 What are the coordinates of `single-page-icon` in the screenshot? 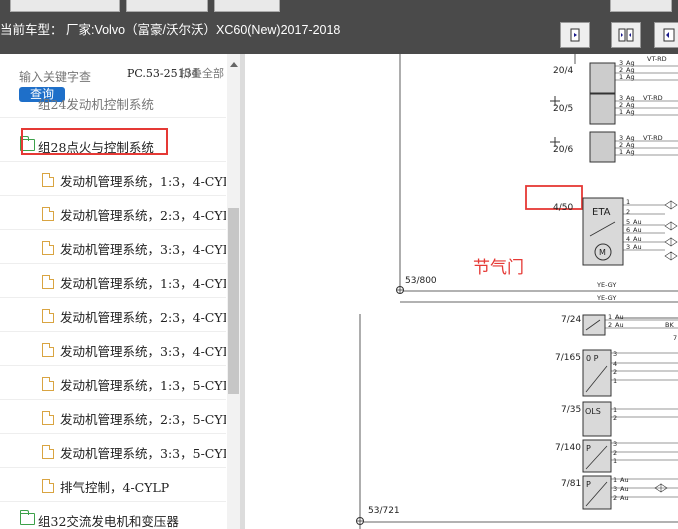 It's located at (575, 35).